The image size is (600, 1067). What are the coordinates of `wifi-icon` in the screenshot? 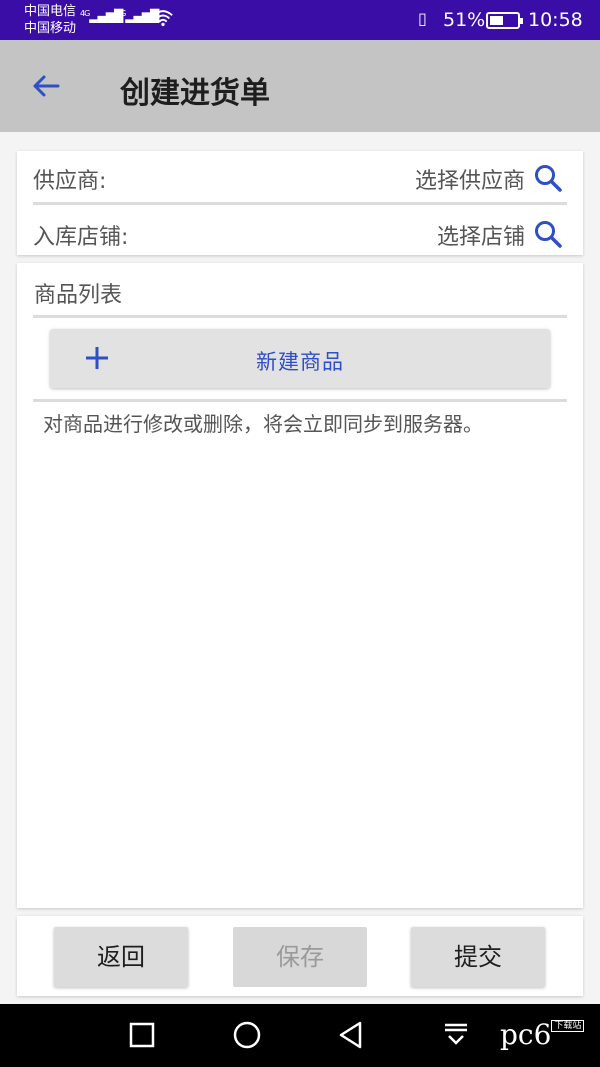 It's located at (163, 18).